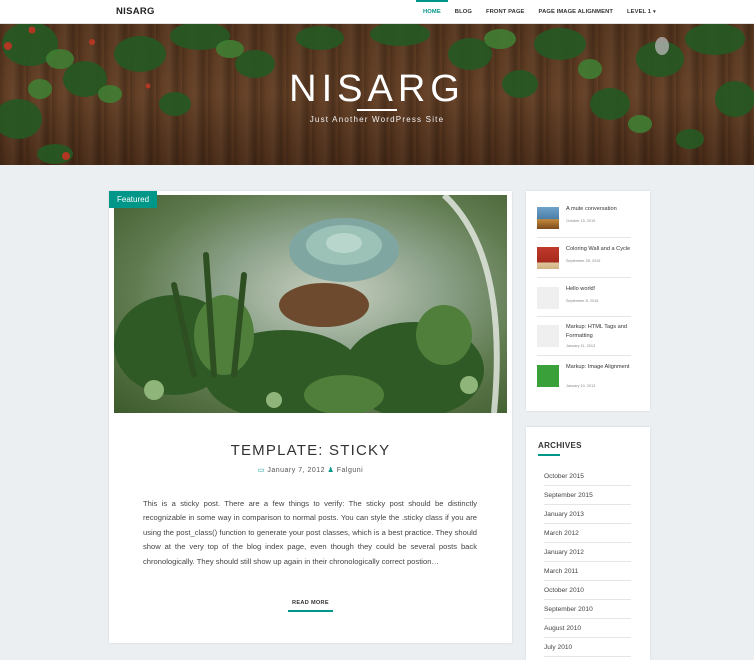 Image resolution: width=754 pixels, height=660 pixels. I want to click on recent-post-item: Hello world! September 8, 2015, so click(584, 299).